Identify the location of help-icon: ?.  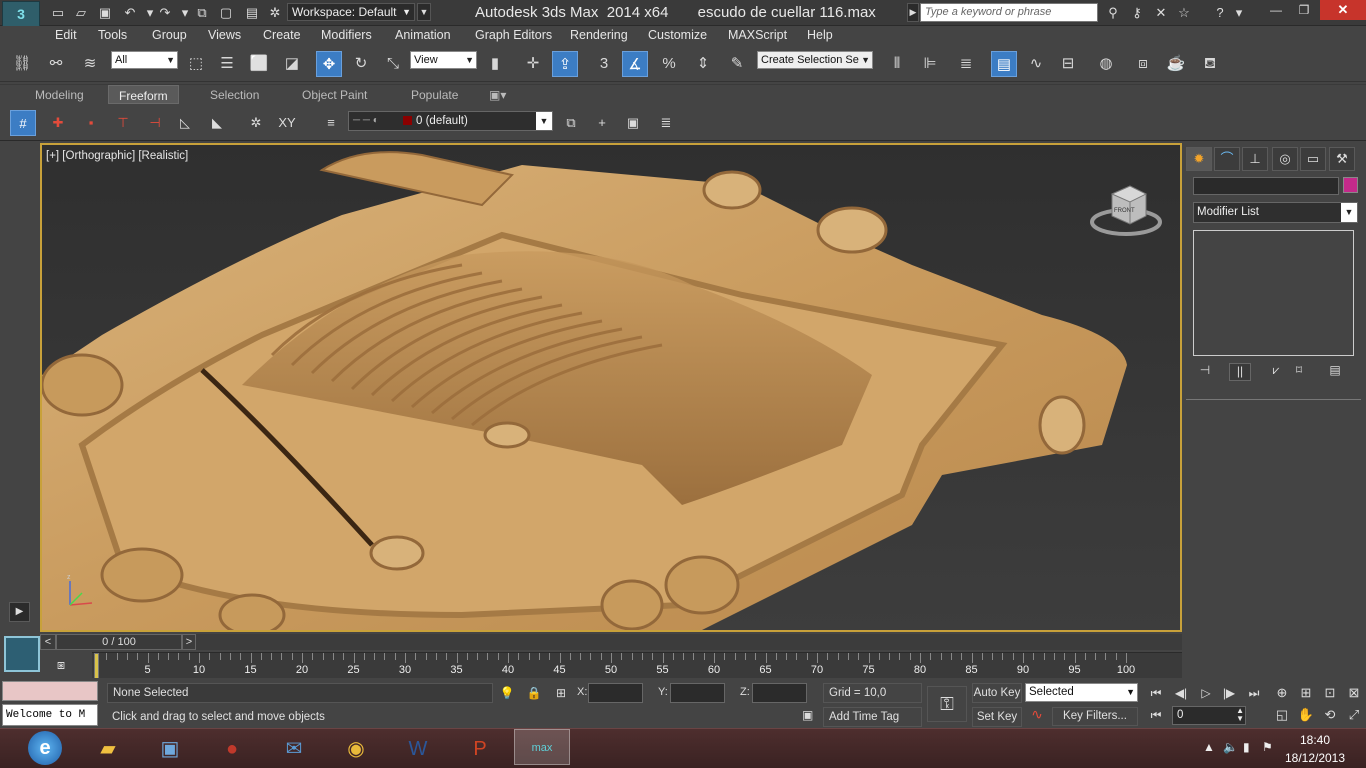
(1220, 13).